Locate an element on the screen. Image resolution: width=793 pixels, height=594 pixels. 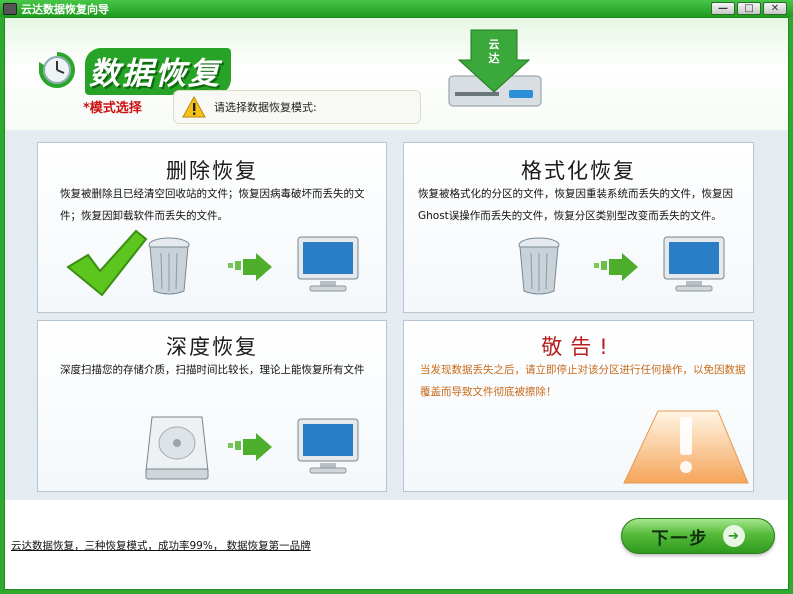
next-button-label: 下一步 is located at coordinates (680, 538).